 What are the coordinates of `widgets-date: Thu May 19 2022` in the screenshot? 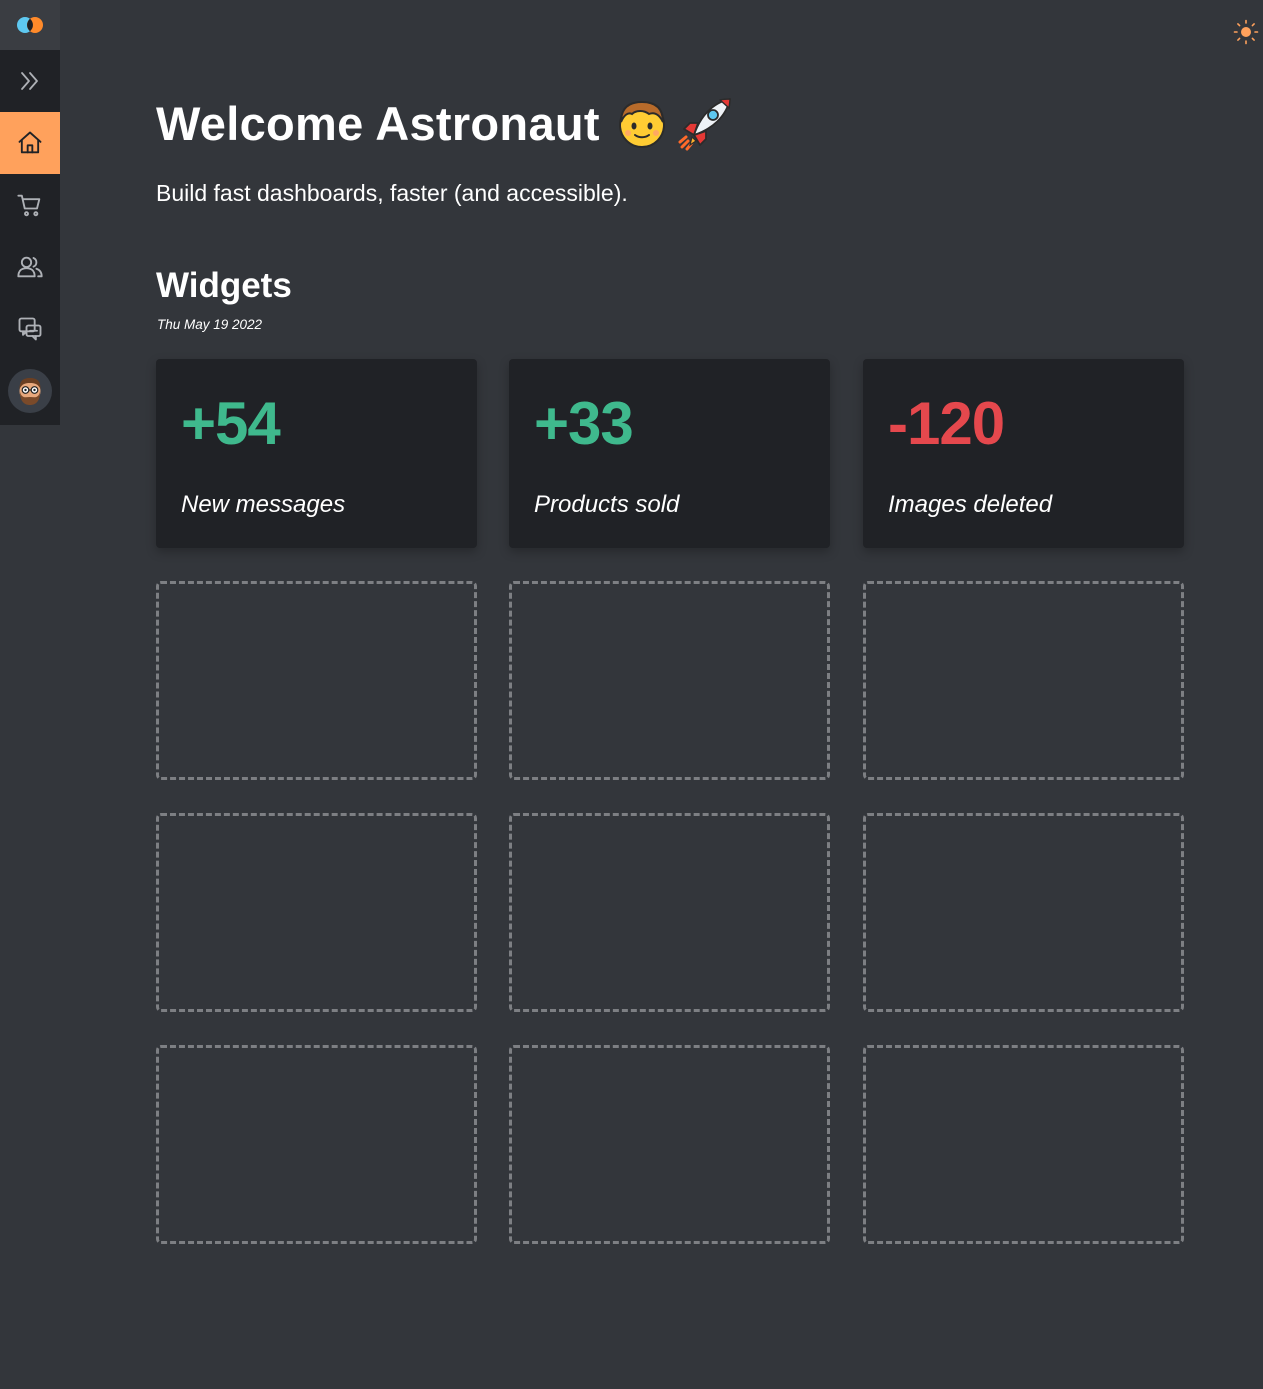 It's located at (210, 324).